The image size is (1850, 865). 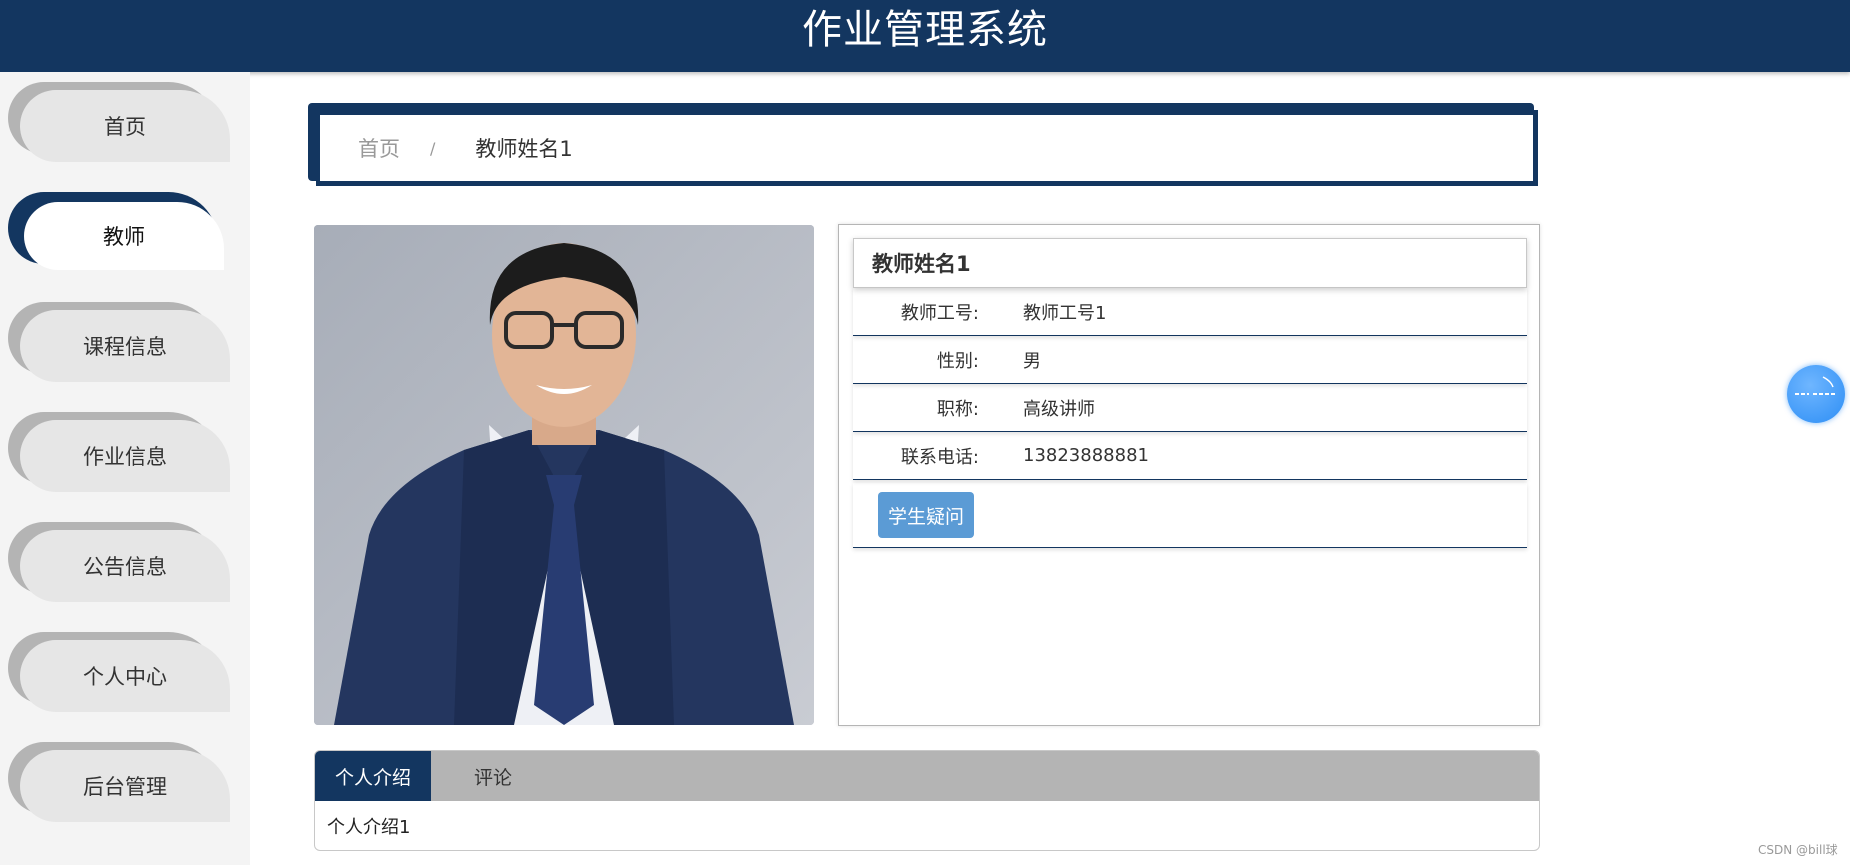 I want to click on assistant-icon, so click(x=1816, y=385).